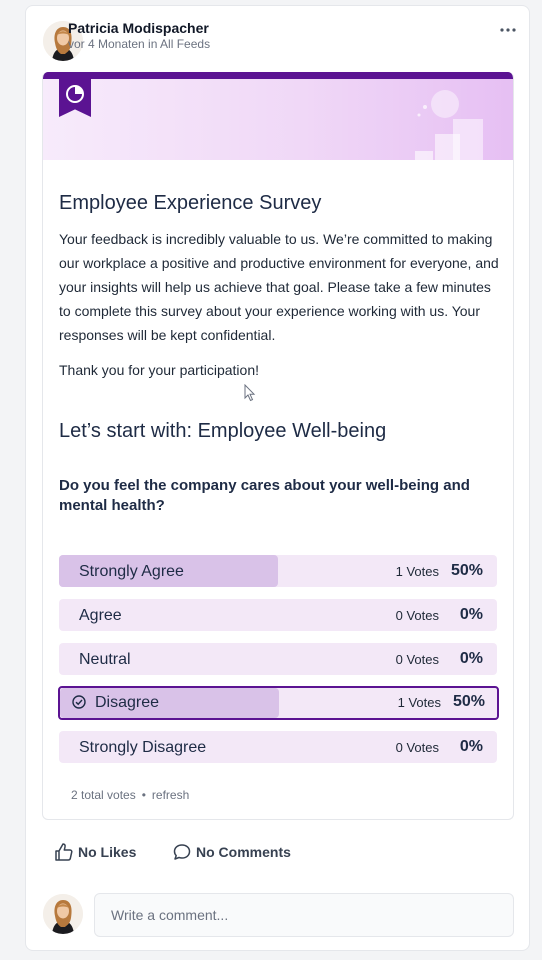  What do you see at coordinates (243, 852) in the screenshot?
I see `comments-label: No Comments` at bounding box center [243, 852].